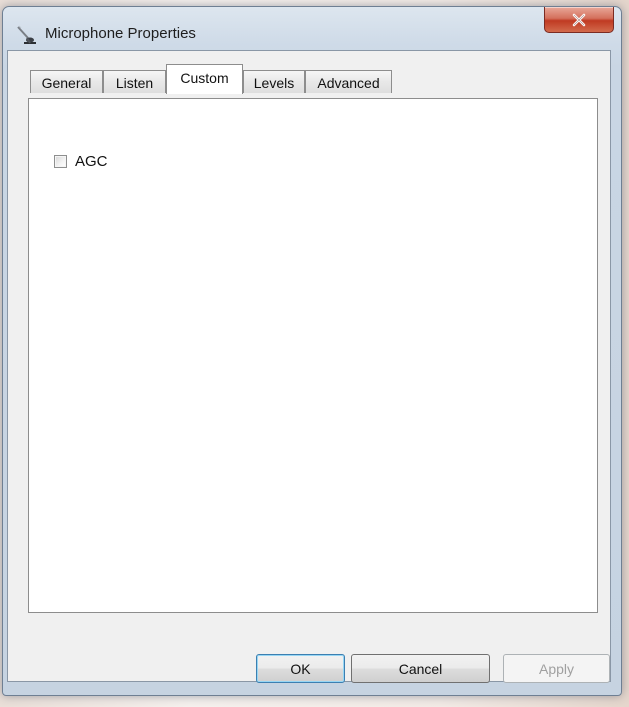  I want to click on close-button, so click(579, 20).